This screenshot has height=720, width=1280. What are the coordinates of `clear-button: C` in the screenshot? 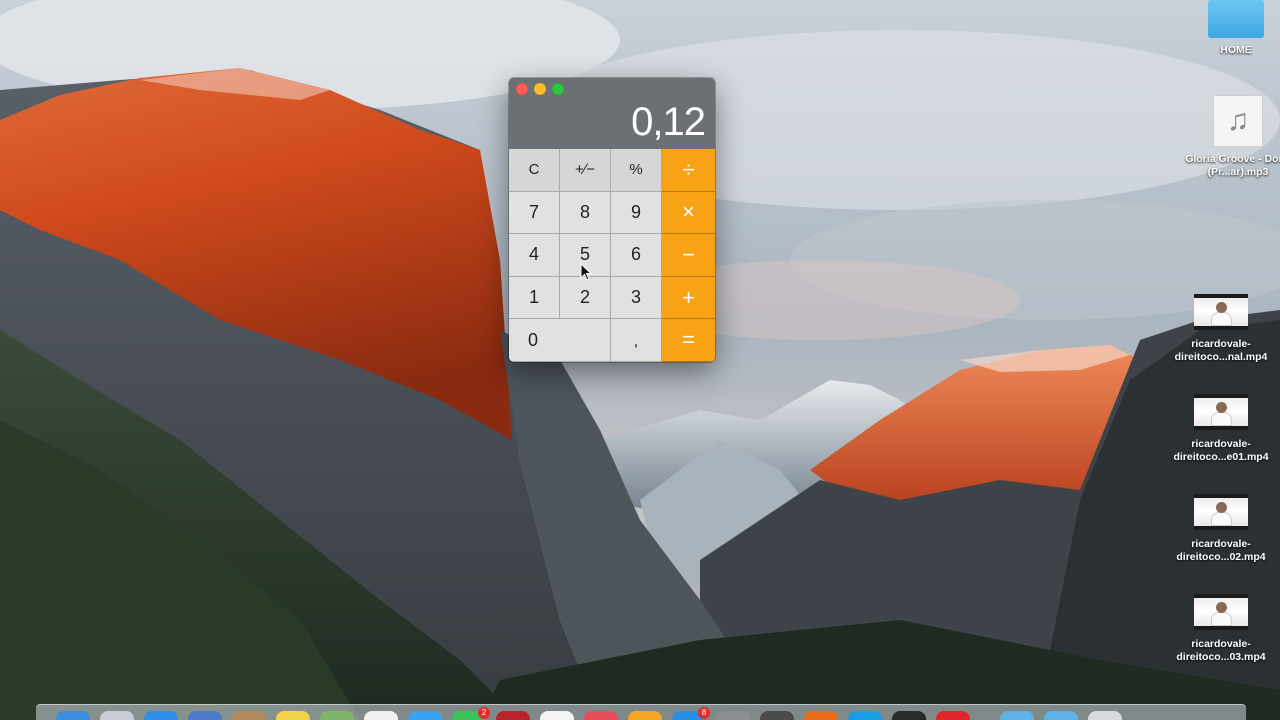 It's located at (534, 170).